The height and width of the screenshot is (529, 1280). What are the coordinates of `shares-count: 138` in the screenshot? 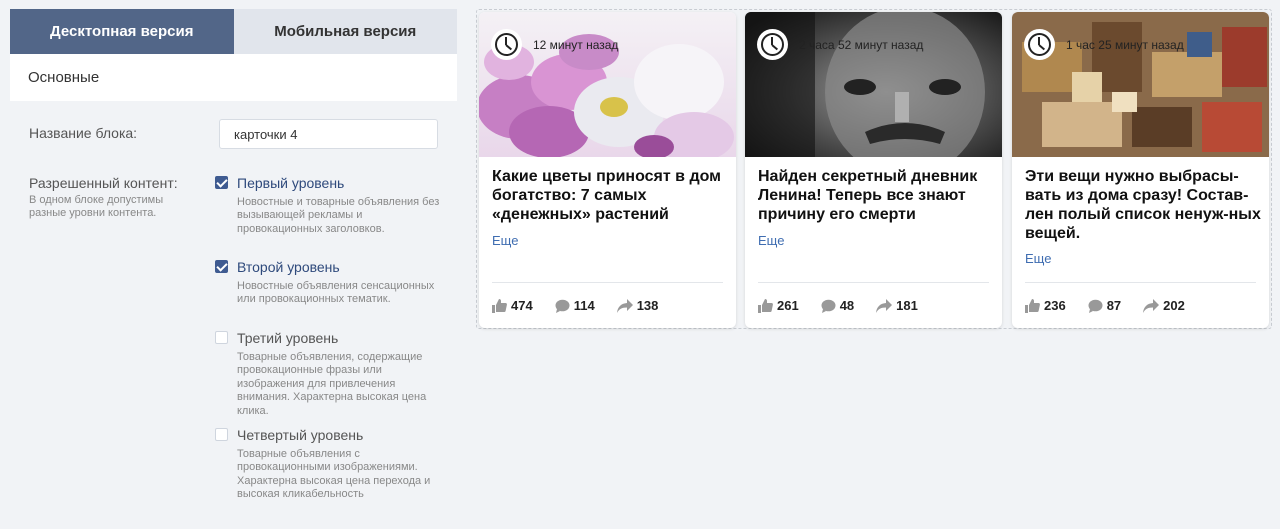 It's located at (647, 305).